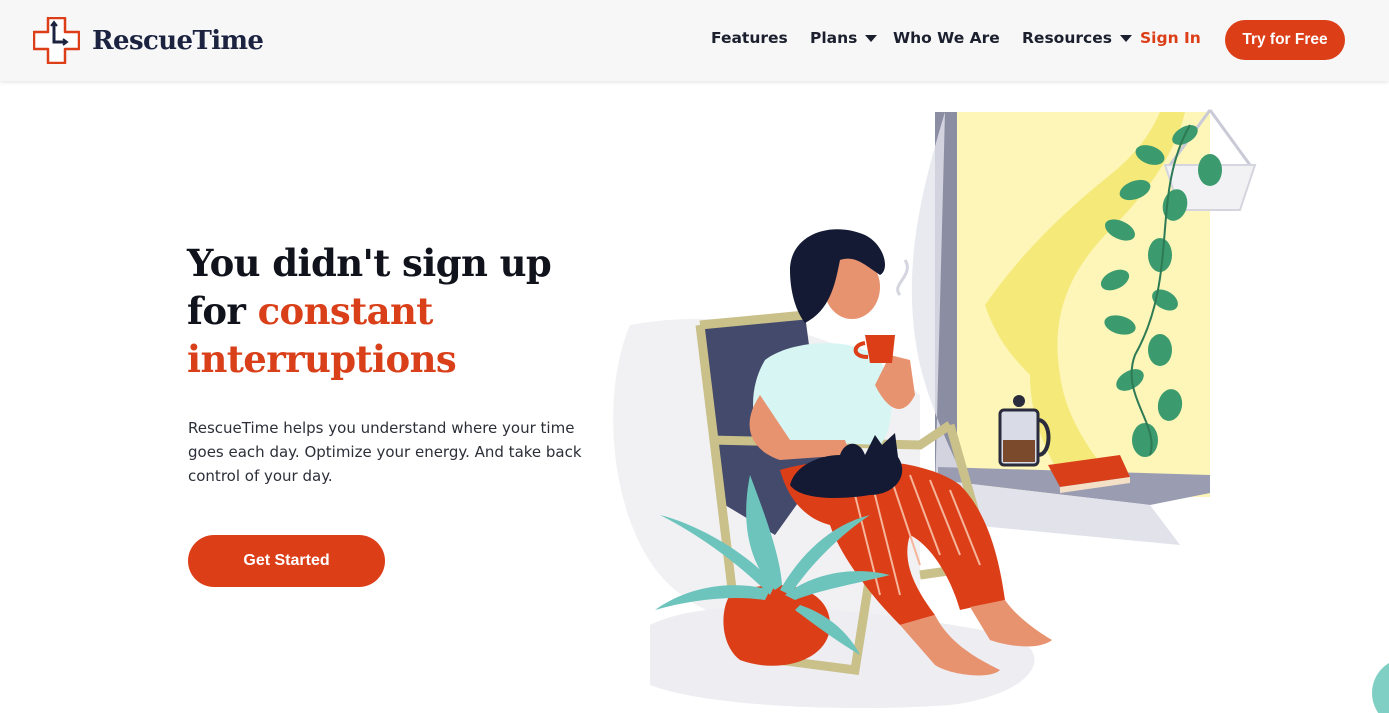 This screenshot has height=713, width=1389. I want to click on hero-title-line1: You didn't sign up, so click(369, 263).